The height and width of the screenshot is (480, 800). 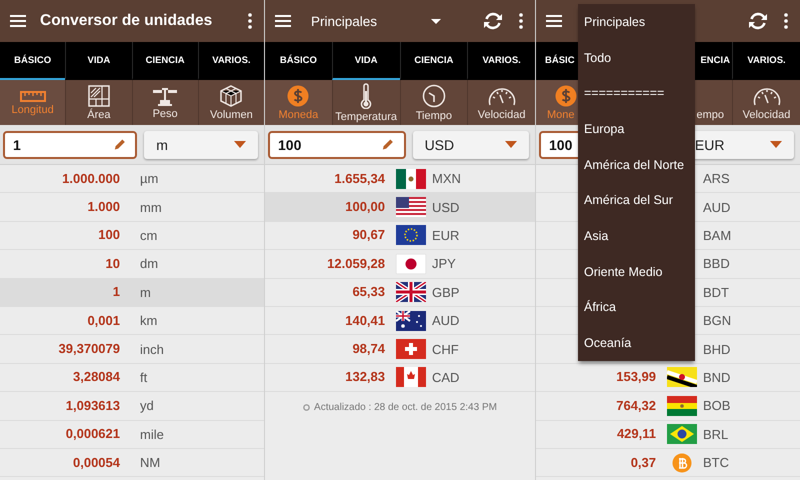 I want to click on converted-value: 132,83, so click(x=365, y=376).